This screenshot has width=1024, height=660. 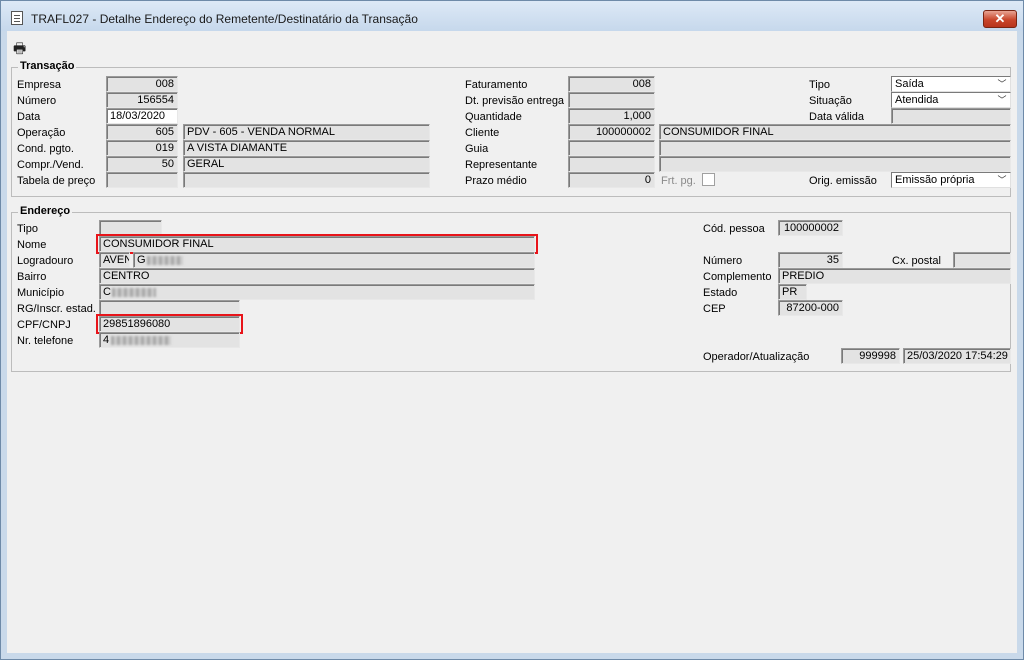 What do you see at coordinates (142, 100) in the screenshot?
I see `numero-field: 156554` at bounding box center [142, 100].